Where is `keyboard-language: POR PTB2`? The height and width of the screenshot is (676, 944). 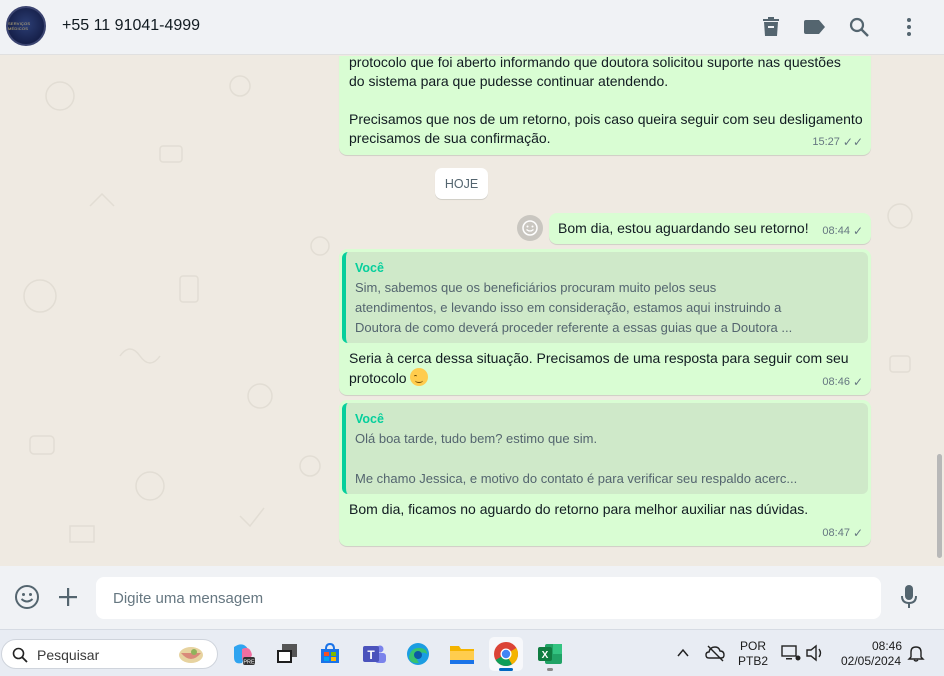
keyboard-language: POR PTB2 is located at coordinates (753, 654).